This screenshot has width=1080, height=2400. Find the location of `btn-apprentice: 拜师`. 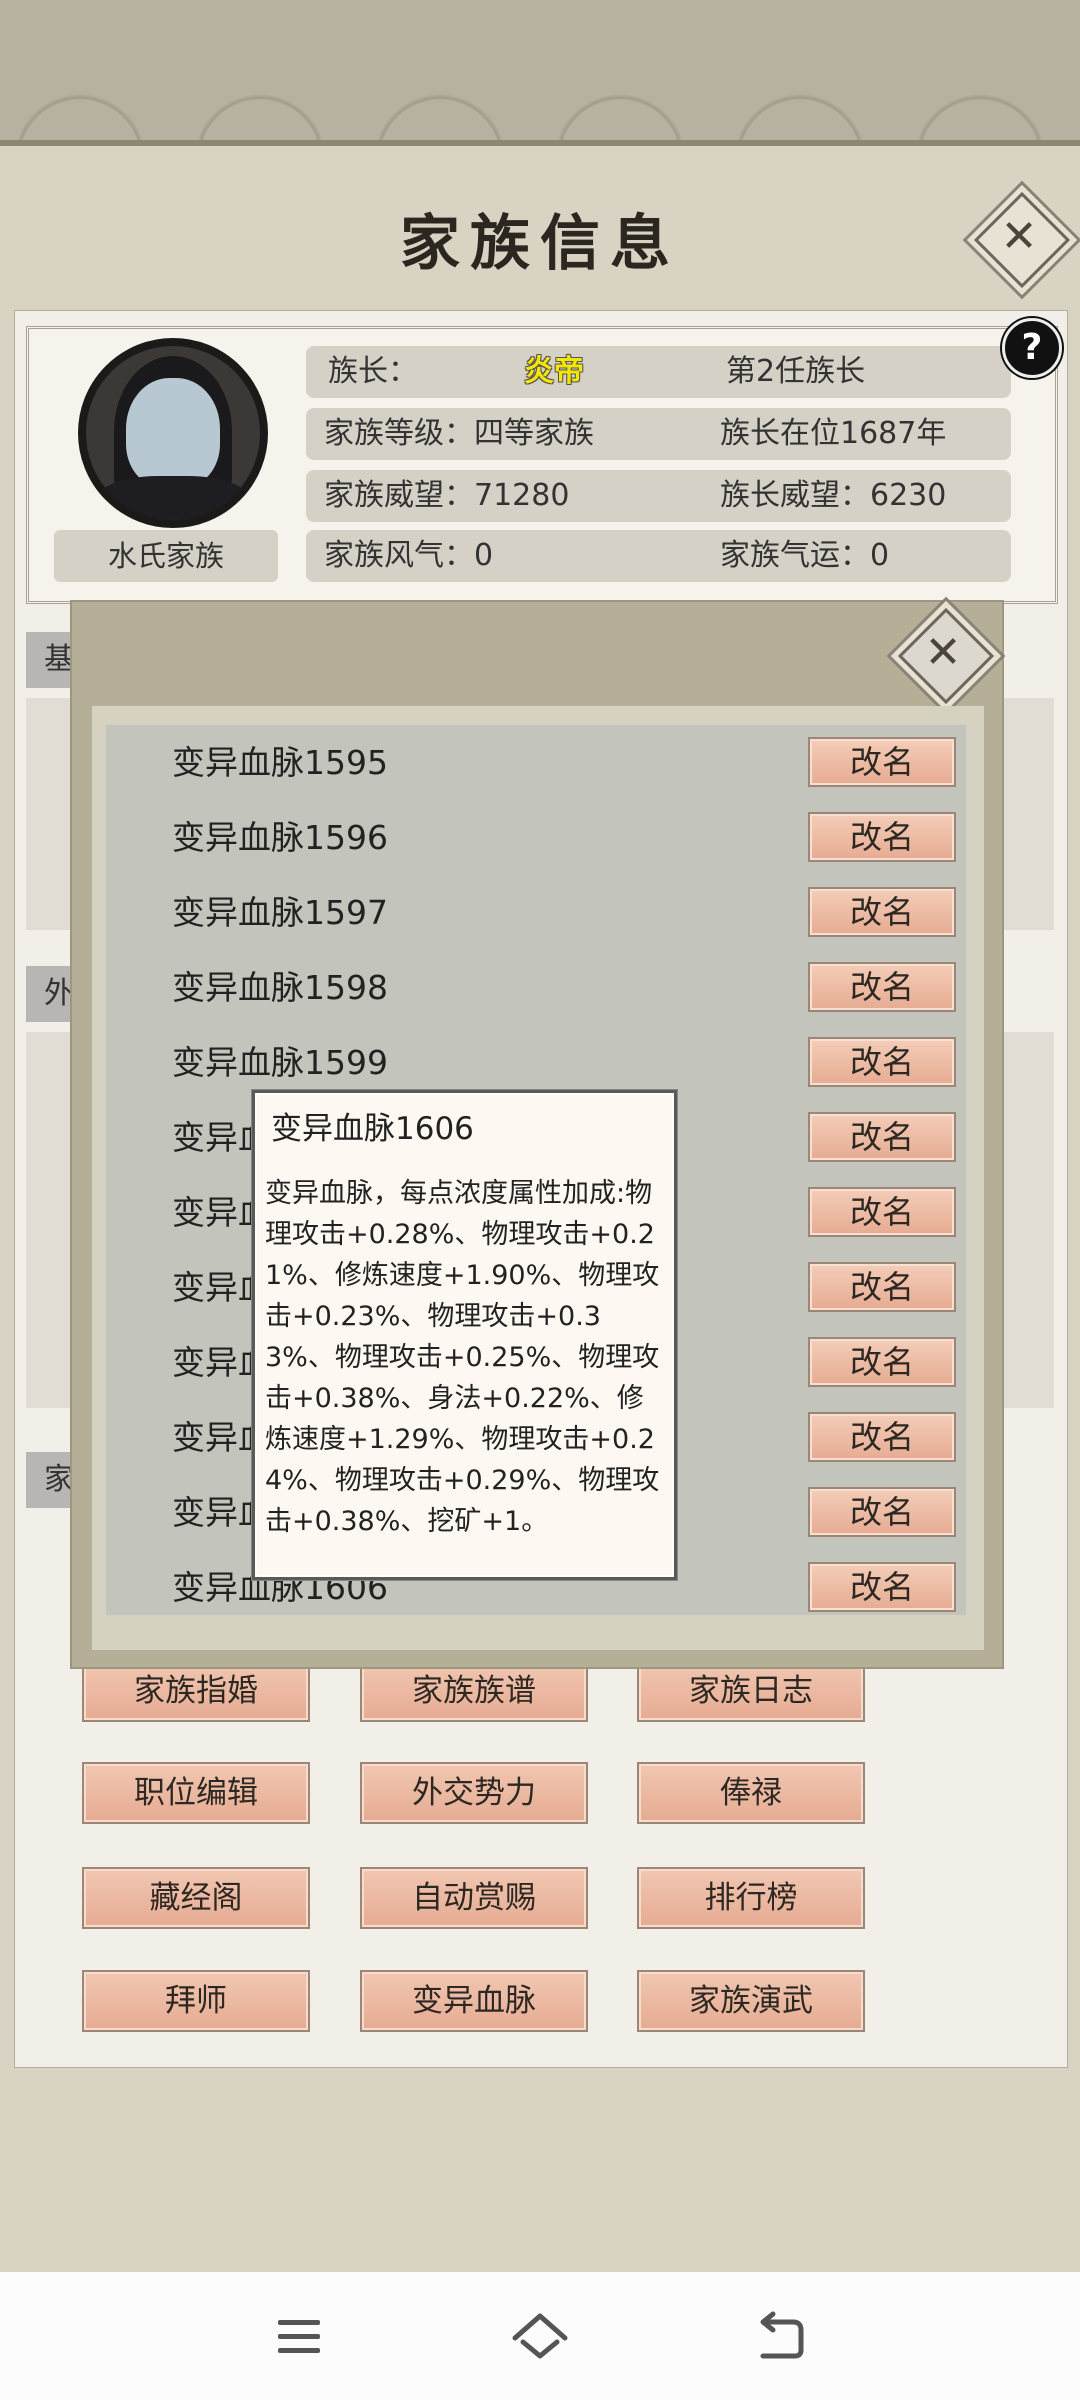

btn-apprentice: 拜师 is located at coordinates (196, 2001).